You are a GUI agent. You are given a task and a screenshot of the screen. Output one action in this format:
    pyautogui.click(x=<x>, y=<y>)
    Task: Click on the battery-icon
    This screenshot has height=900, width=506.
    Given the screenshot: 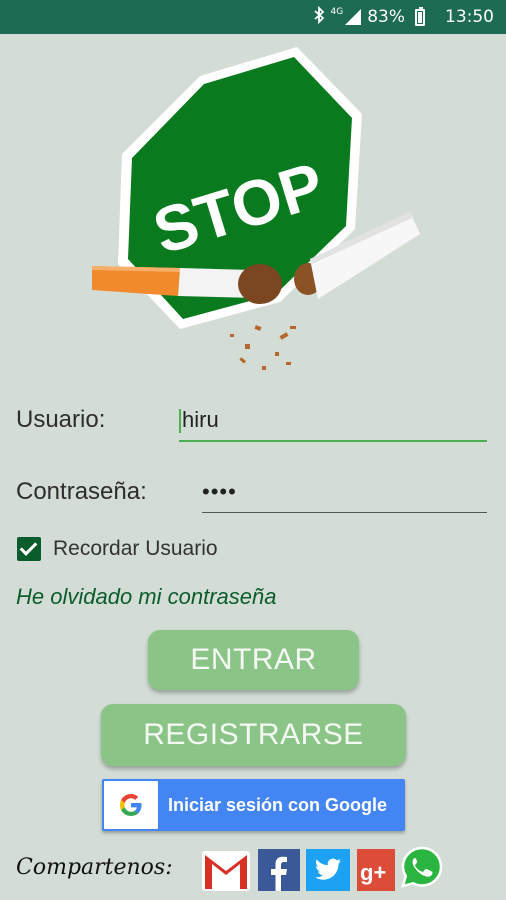 What is the action you would take?
    pyautogui.click(x=420, y=16)
    